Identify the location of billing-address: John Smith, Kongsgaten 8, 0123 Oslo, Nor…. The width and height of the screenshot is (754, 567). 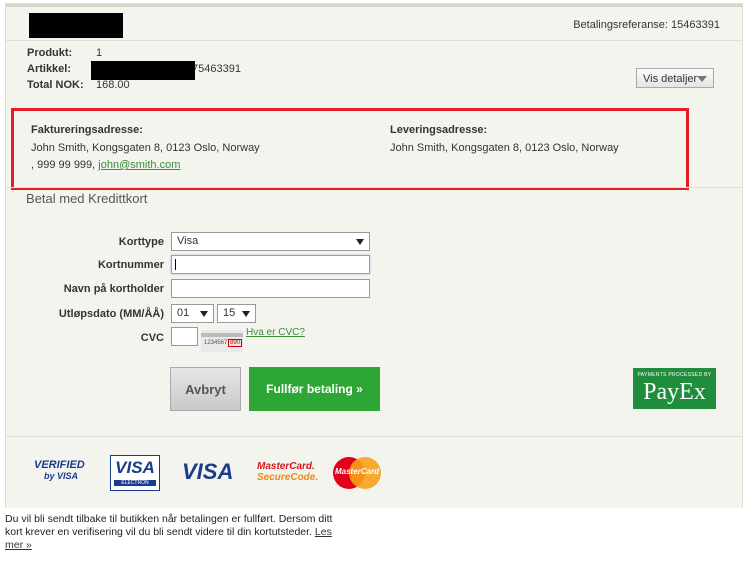
(145, 148).